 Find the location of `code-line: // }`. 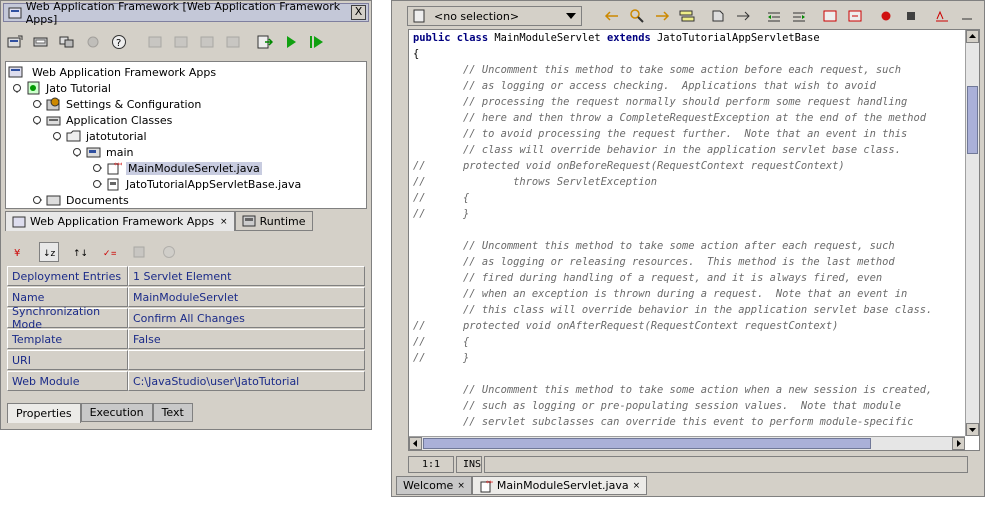

code-line: // } is located at coordinates (688, 214).